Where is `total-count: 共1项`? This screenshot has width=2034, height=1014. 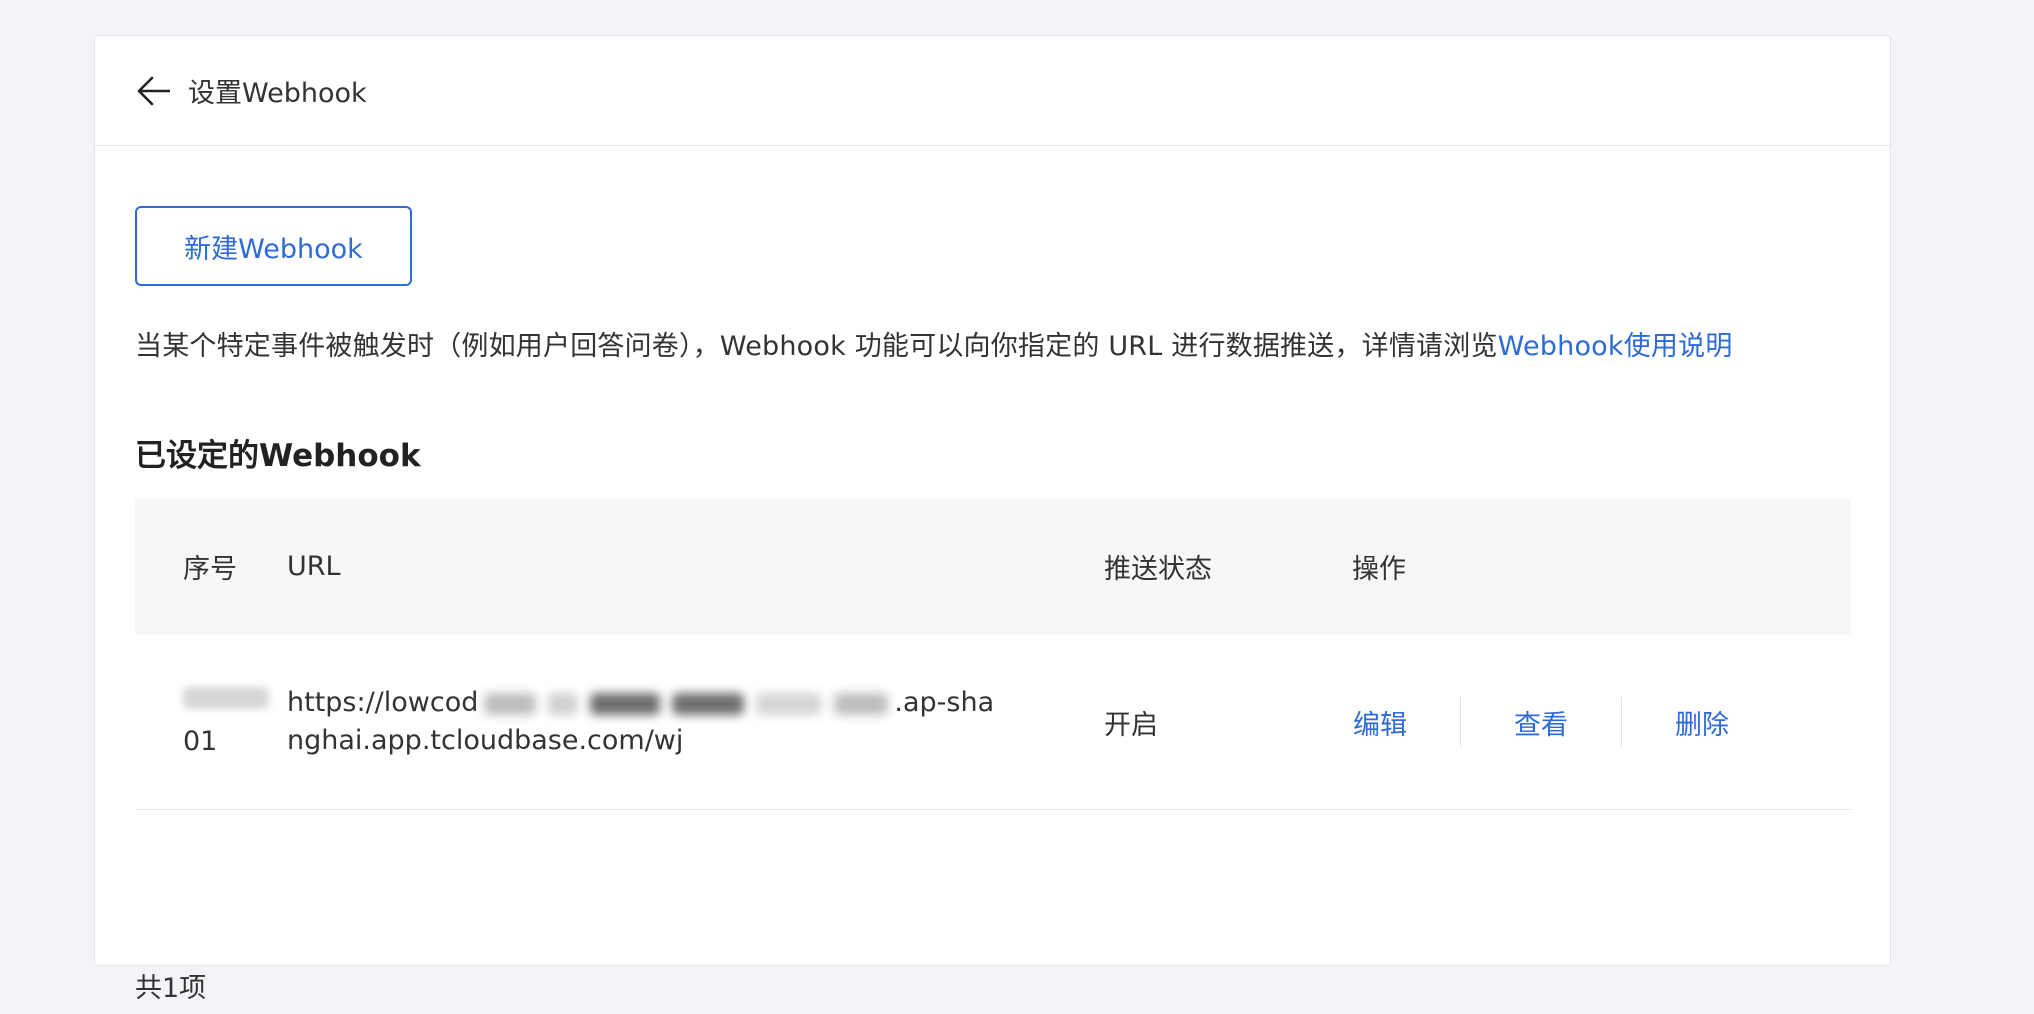 total-count: 共1项 is located at coordinates (171, 988).